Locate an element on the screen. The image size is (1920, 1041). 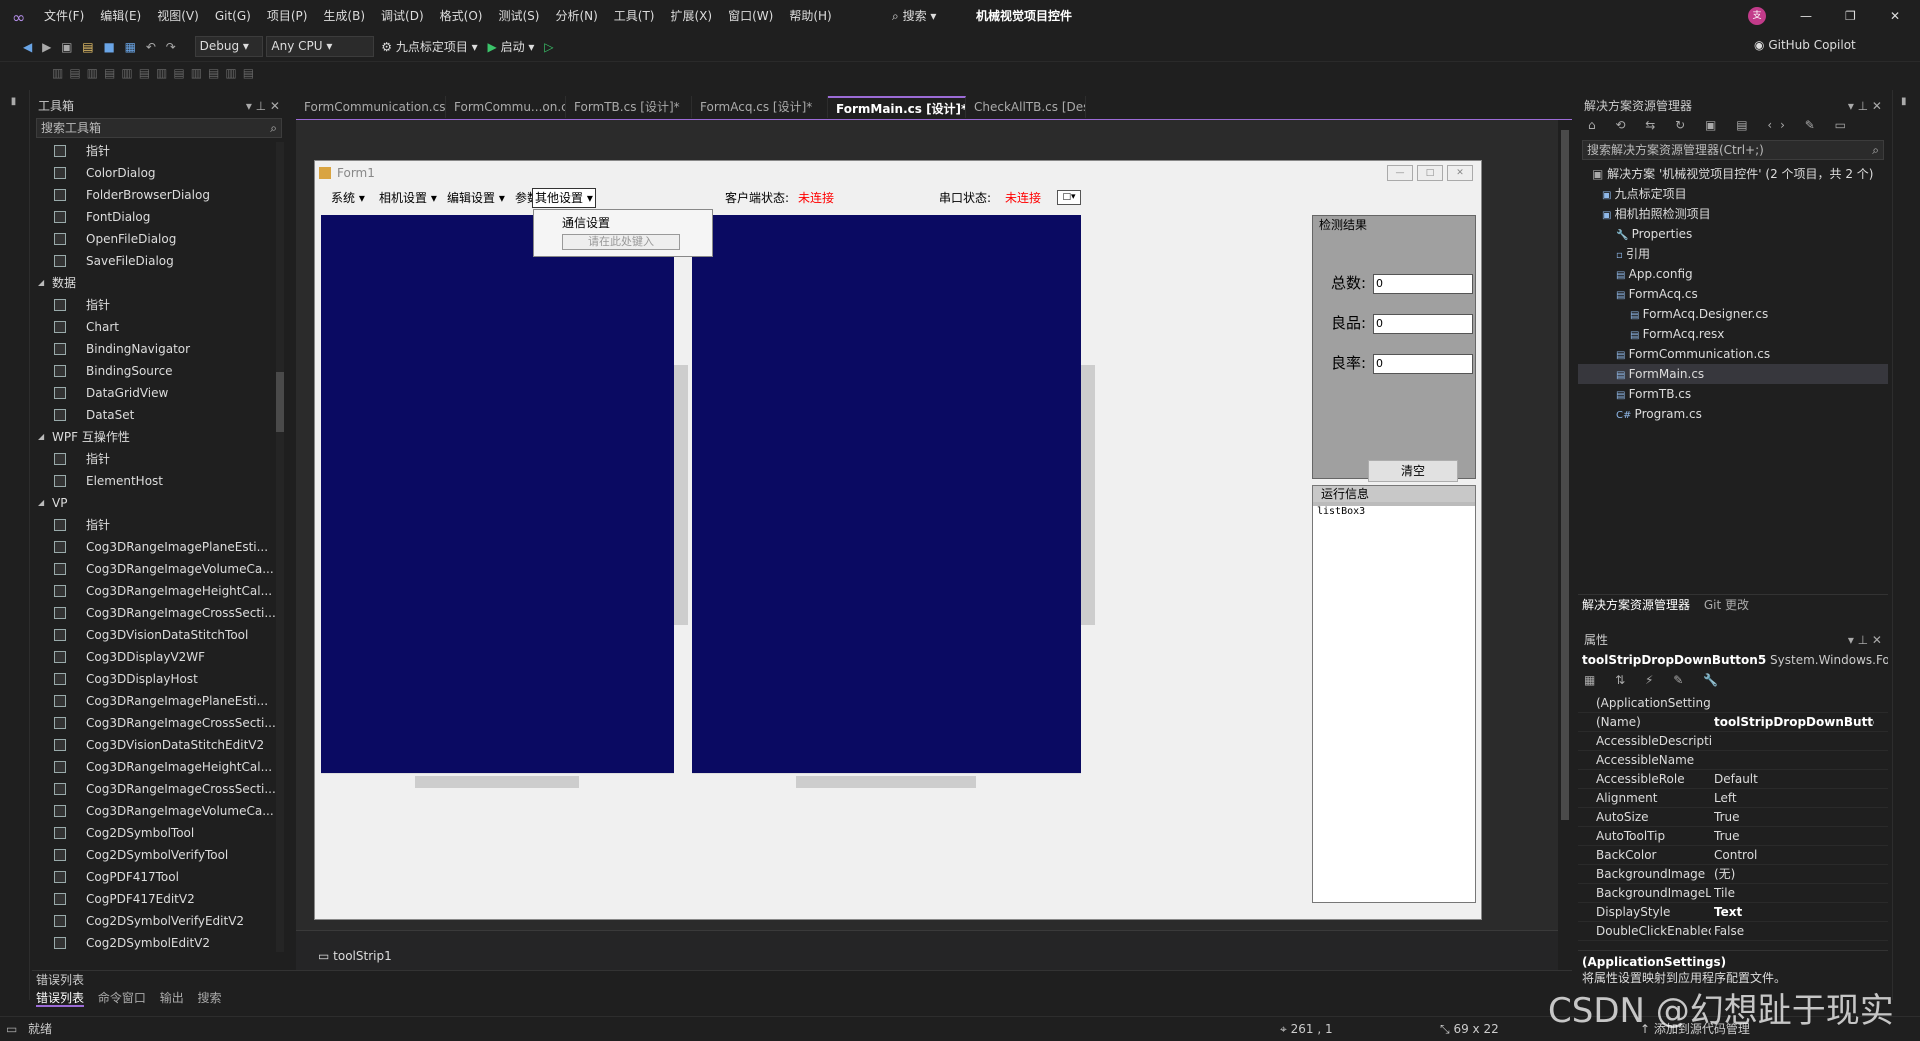
form-menu-edit: 编辑设置 ▾ is located at coordinates (476, 198).